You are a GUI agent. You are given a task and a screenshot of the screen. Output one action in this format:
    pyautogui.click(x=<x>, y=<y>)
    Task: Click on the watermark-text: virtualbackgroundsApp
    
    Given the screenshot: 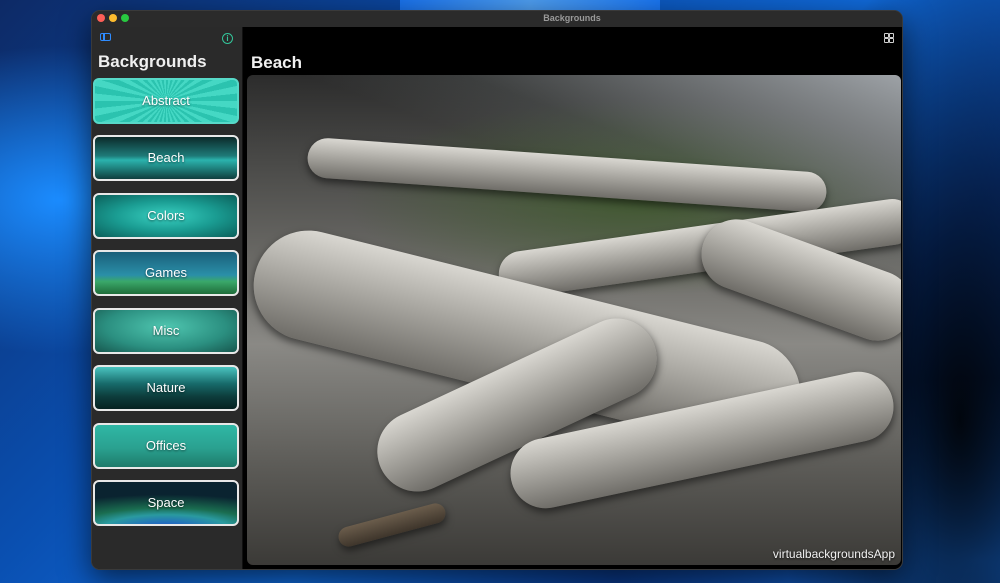 What is the action you would take?
    pyautogui.click(x=833, y=554)
    